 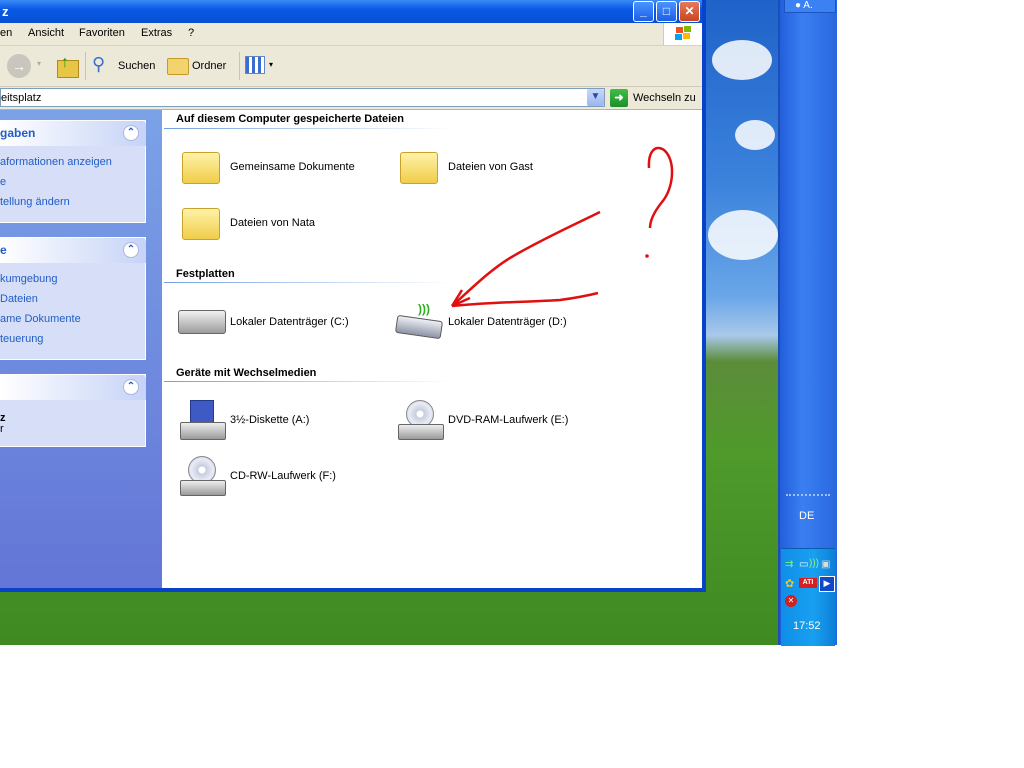 I want to click on address-input, so click(x=302, y=97).